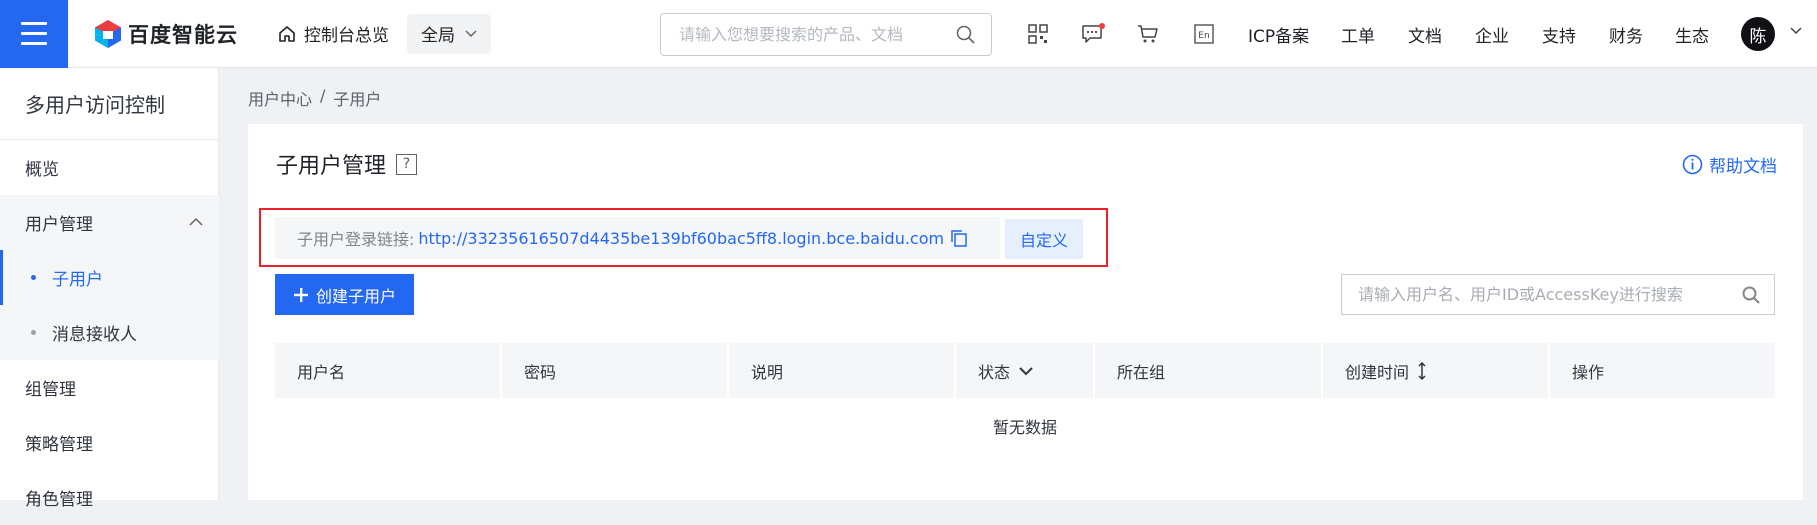  Describe the element at coordinates (108, 33) in the screenshot. I see `logo-icon` at that location.